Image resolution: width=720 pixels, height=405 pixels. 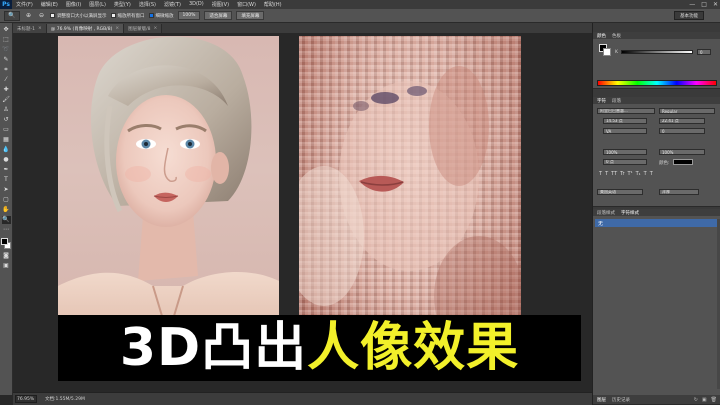 I want to click on tab-history: 历史记录, so click(x=621, y=400).